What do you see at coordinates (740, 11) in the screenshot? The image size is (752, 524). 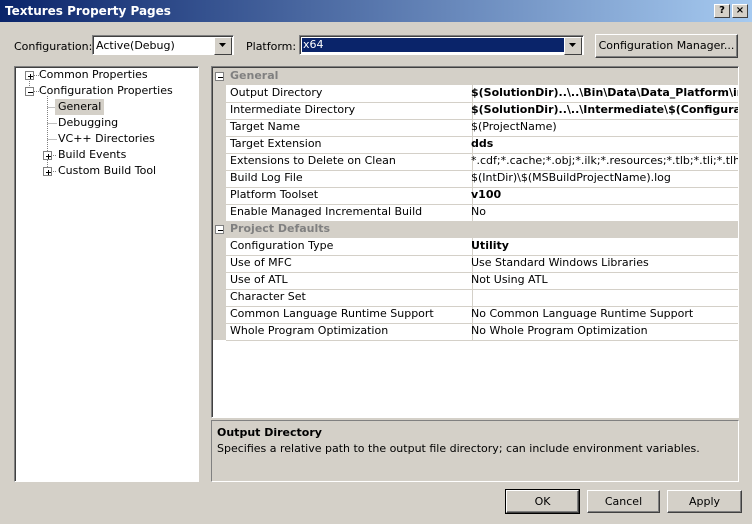 I see `close-button: ×` at bounding box center [740, 11].